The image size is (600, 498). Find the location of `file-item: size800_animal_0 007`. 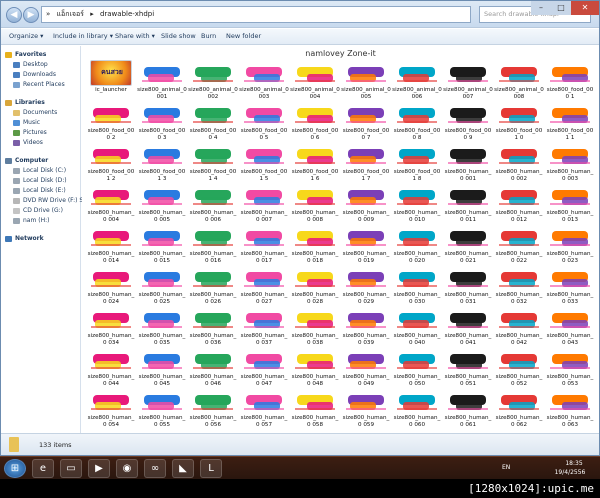

file-item: size800_animal_0 007 is located at coordinates (468, 80).